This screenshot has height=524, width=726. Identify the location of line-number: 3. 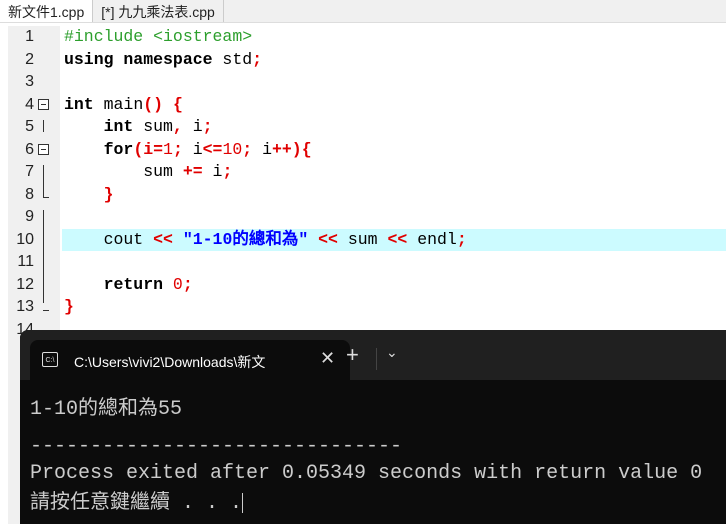
(29, 81).